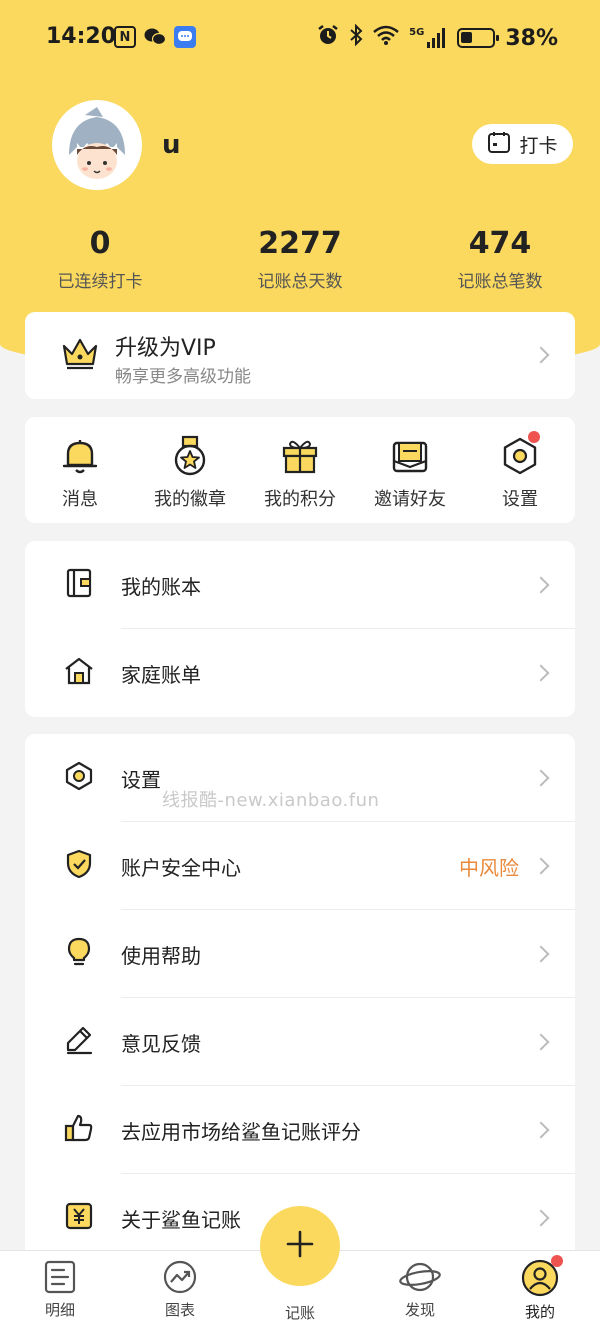 The width and height of the screenshot is (600, 1329). What do you see at coordinates (300, 282) in the screenshot?
I see `stat-label: 记账总天数` at bounding box center [300, 282].